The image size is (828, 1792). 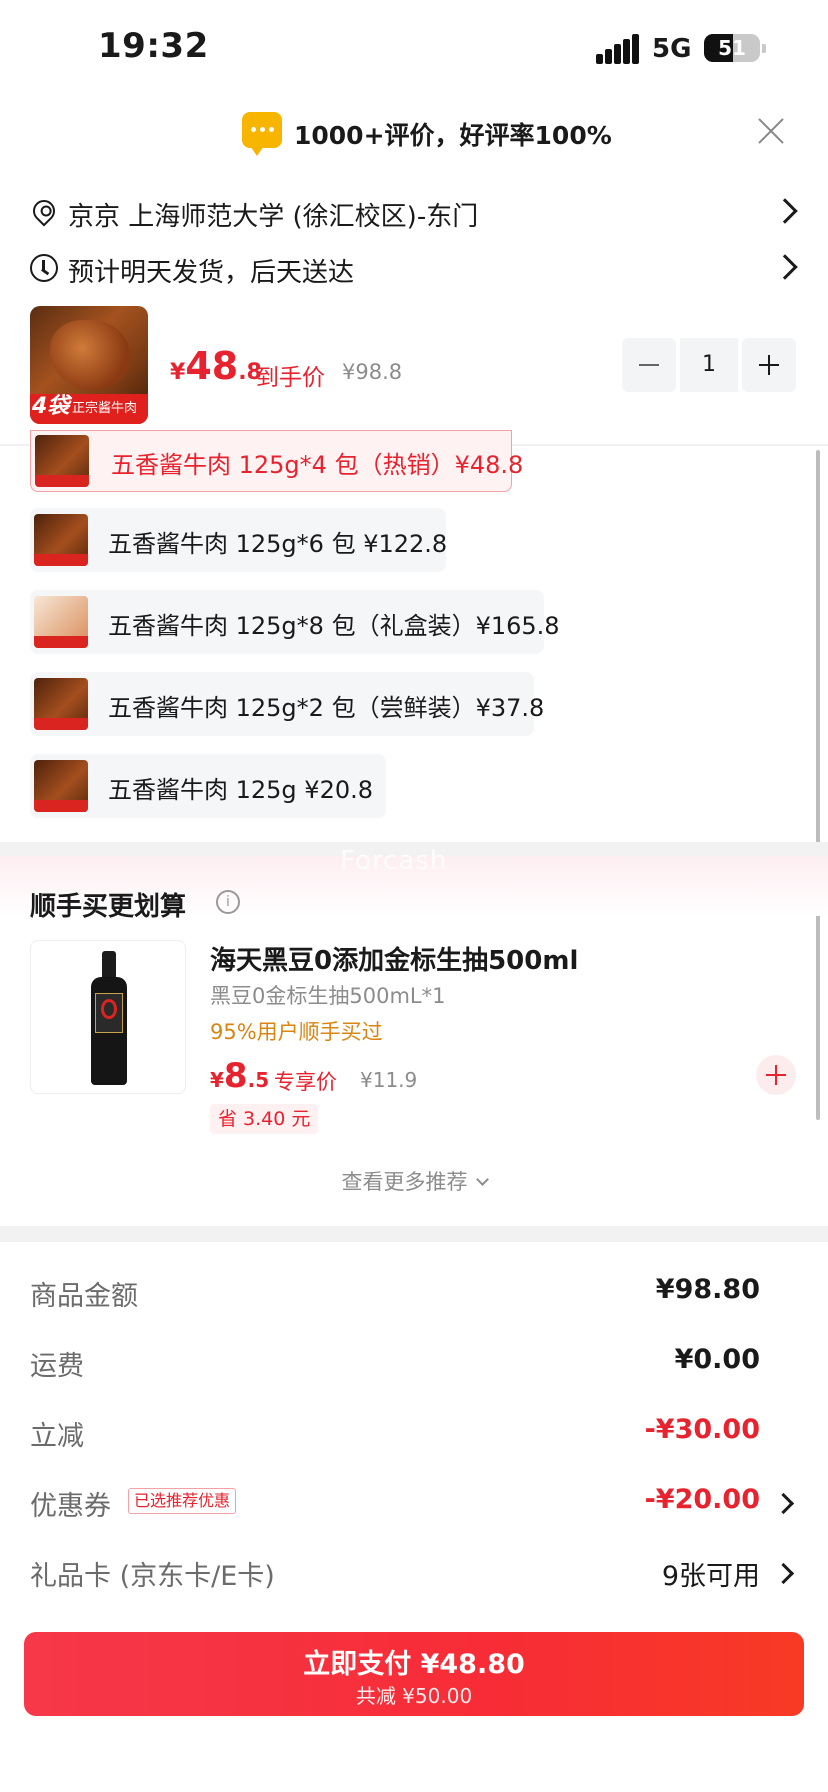 I want to click on discount-value: -¥30.00, so click(x=702, y=1429).